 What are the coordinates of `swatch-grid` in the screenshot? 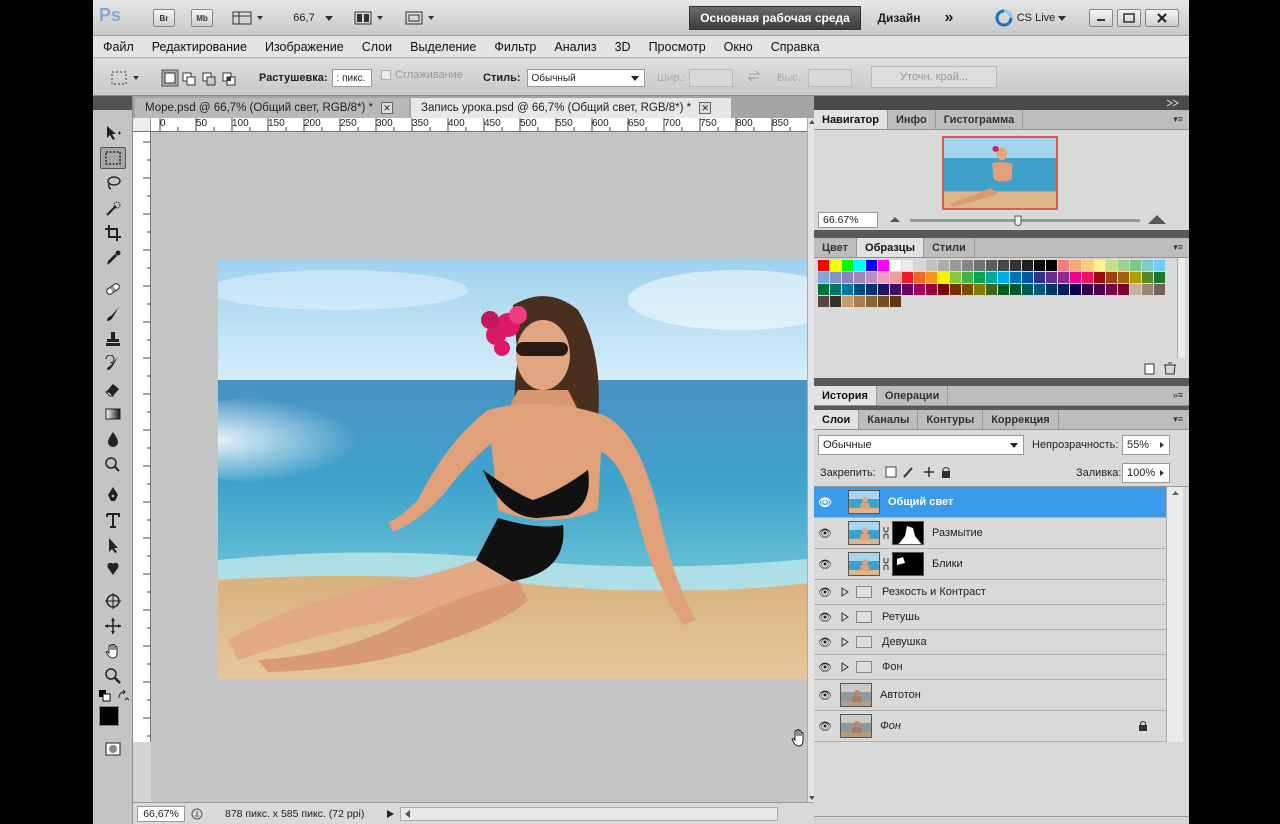 It's located at (992, 284).